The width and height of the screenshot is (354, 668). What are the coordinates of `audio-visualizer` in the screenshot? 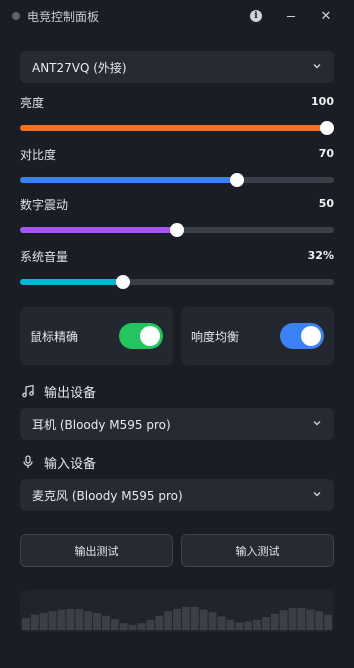 It's located at (177, 611).